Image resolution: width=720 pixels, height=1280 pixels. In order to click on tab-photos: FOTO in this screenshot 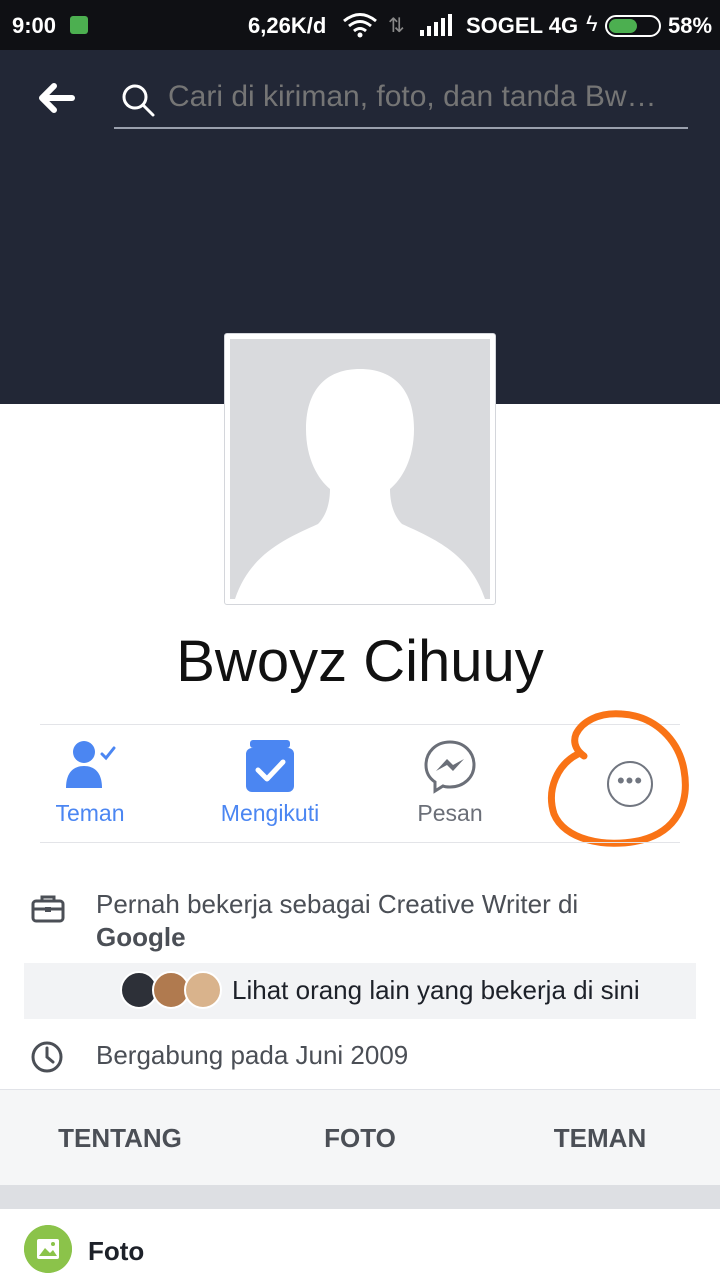, I will do `click(360, 1138)`.